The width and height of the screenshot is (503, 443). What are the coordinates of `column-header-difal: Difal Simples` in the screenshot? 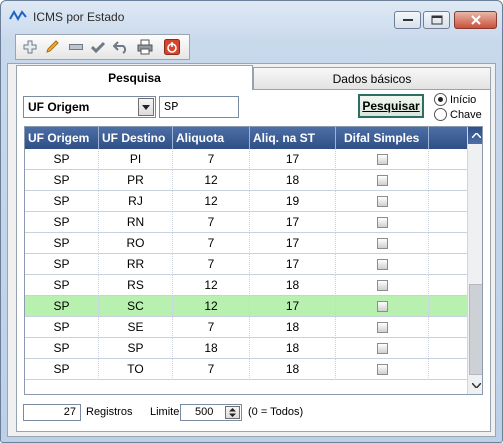 It's located at (382, 138).